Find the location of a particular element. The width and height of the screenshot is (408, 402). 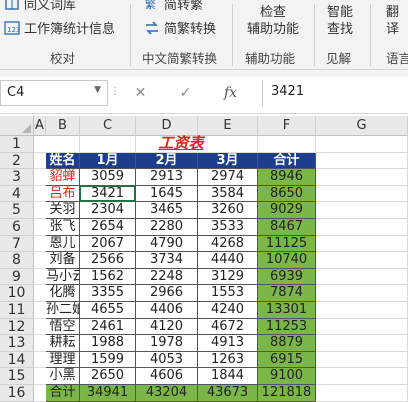

row-header-14: 14 is located at coordinates (17, 360).